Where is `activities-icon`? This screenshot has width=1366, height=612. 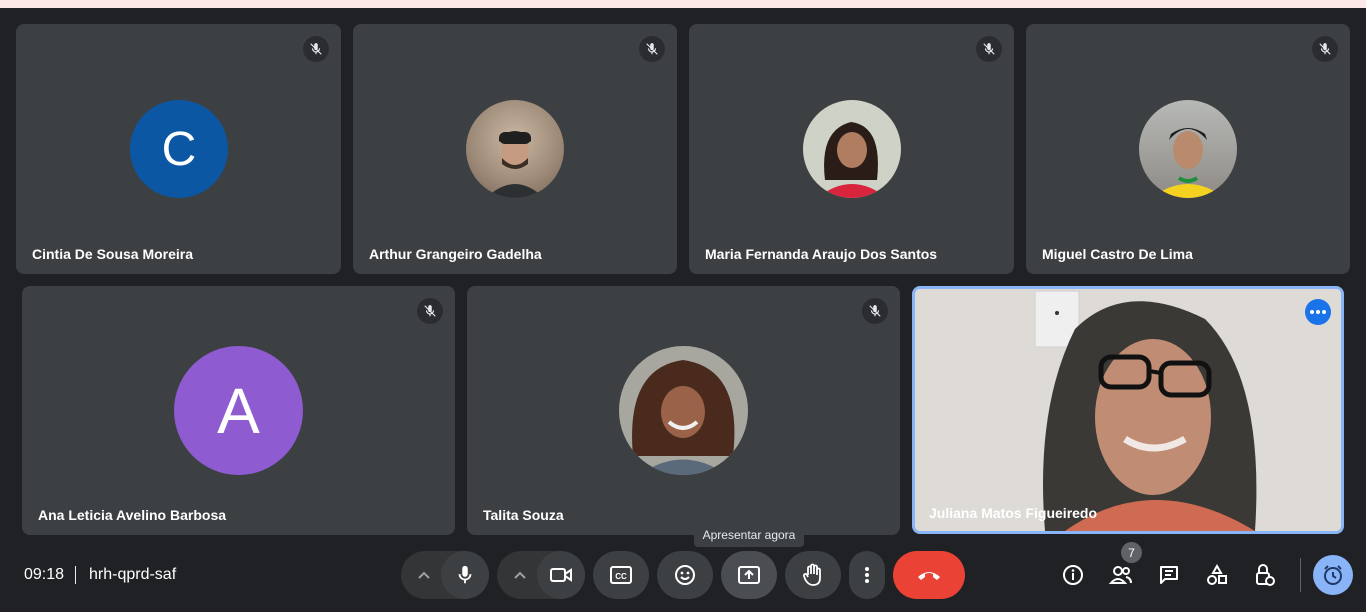 activities-icon is located at coordinates (1217, 574).